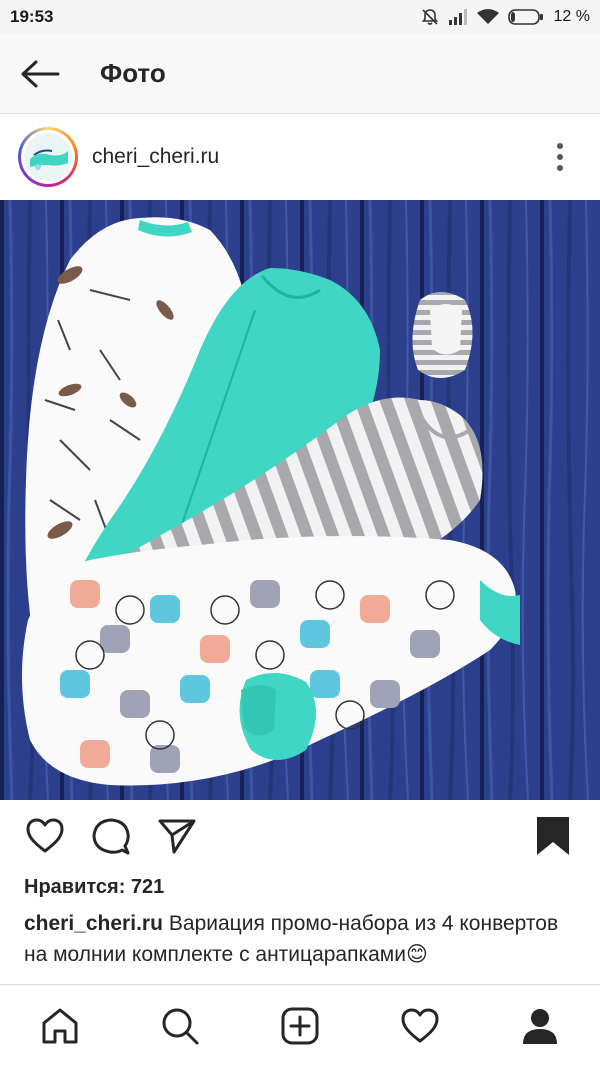 The image size is (600, 1066). I want to click on page-title: Фото, so click(133, 73).